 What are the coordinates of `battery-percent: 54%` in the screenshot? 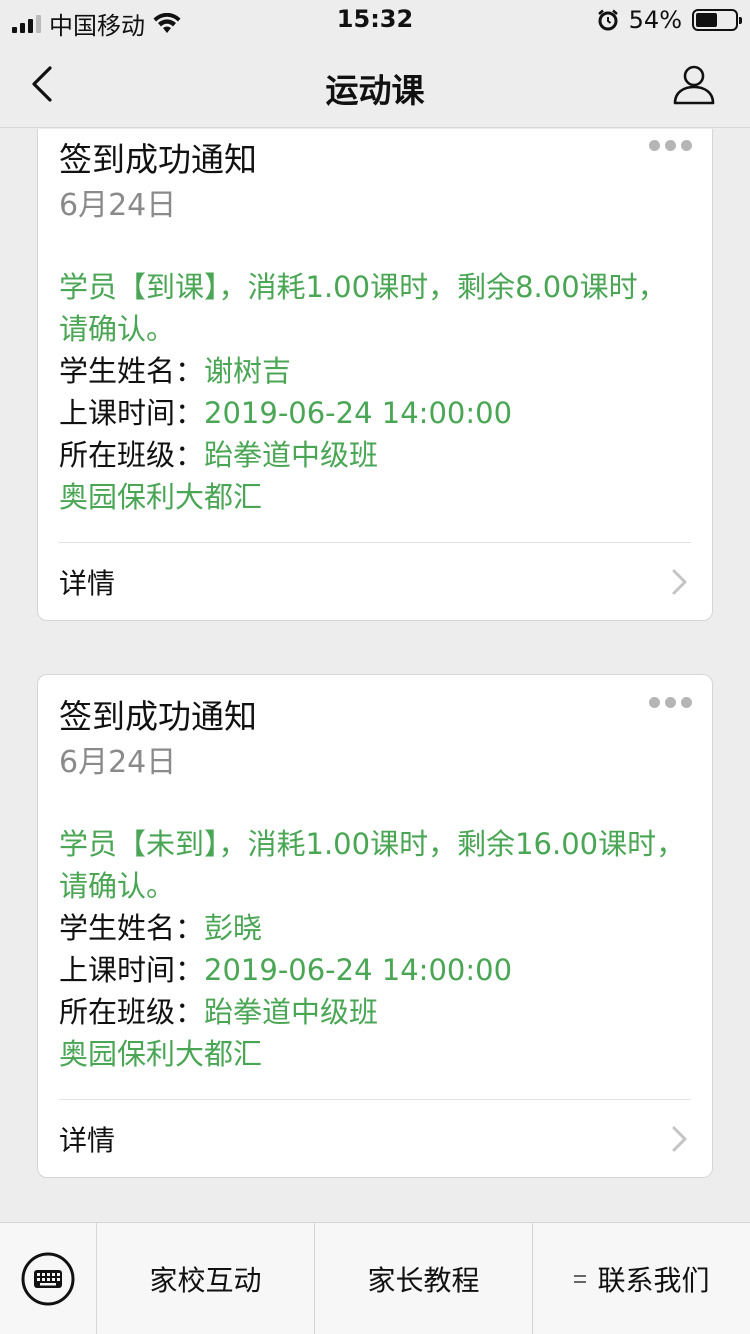 It's located at (655, 20).